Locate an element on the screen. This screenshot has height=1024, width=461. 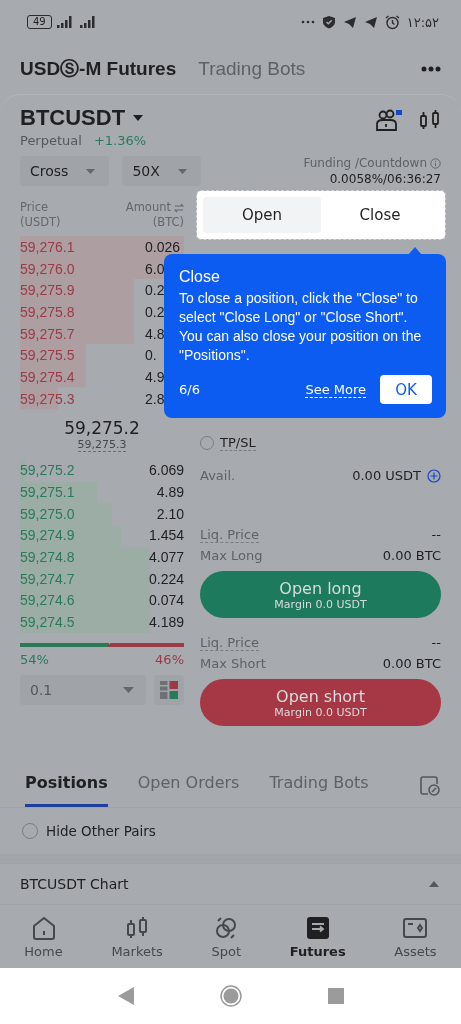
max-size-label: Max Short is located at coordinates (233, 663).